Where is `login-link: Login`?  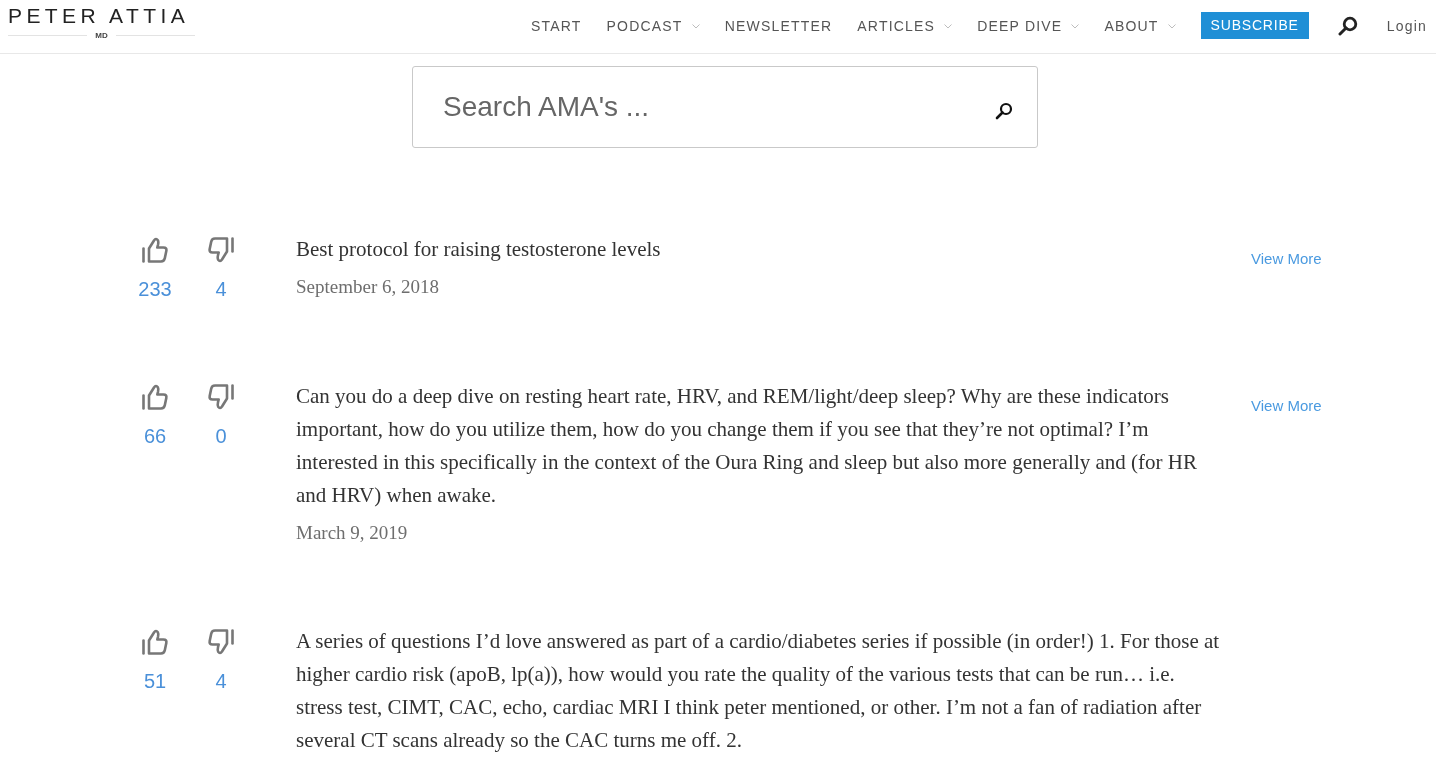 login-link: Login is located at coordinates (1406, 26).